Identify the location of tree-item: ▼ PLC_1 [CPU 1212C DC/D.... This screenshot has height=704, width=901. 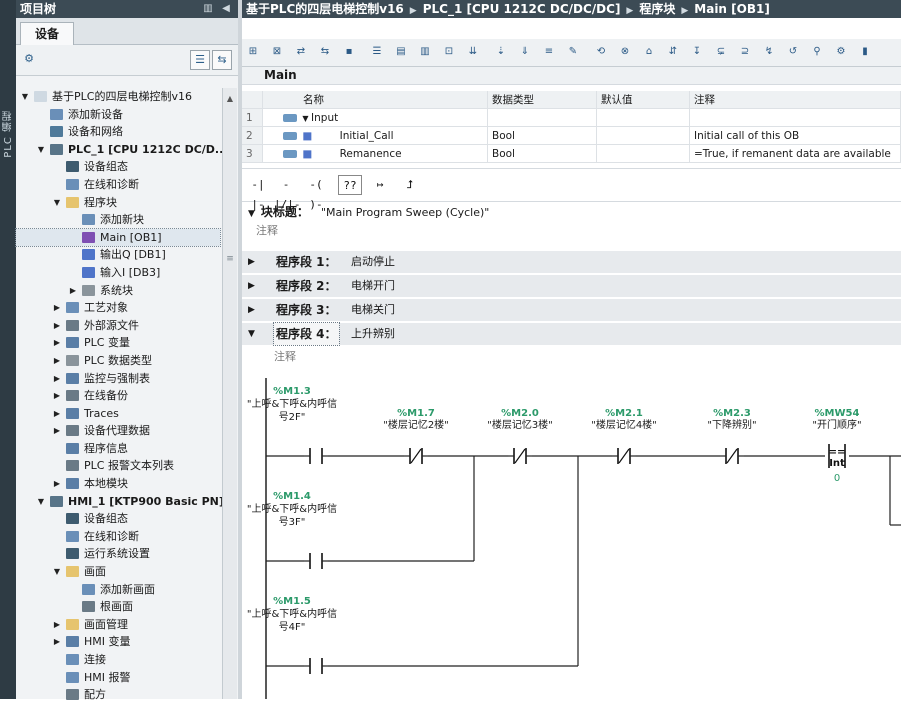
(122, 150).